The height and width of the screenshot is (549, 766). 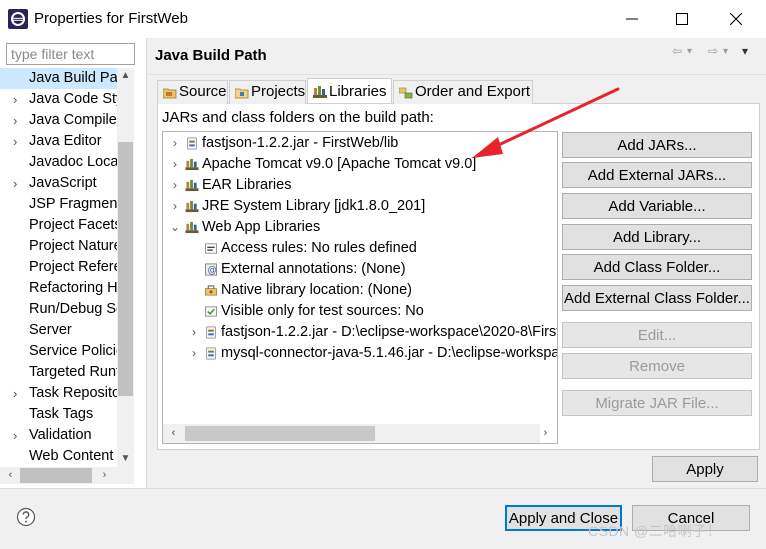 I want to click on nav-item-javadoc-location: Javadoc Location, so click(x=58, y=162).